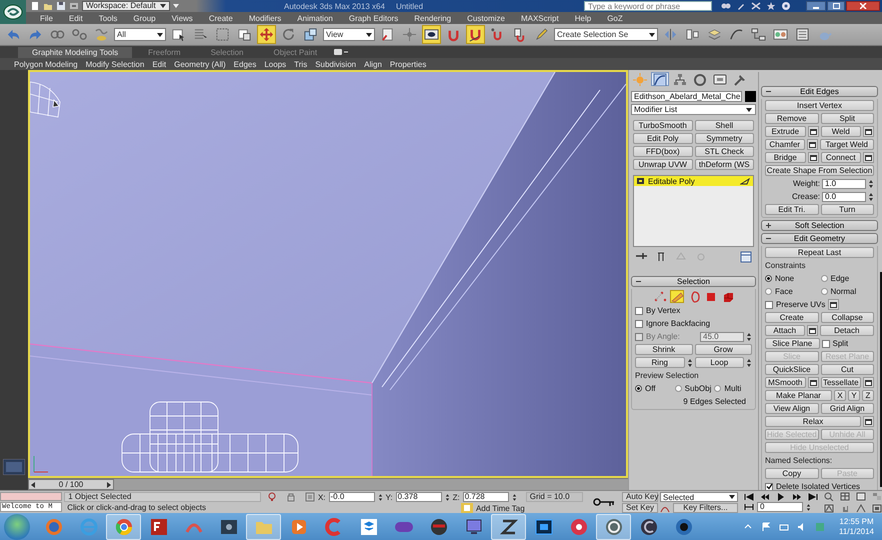 Image resolution: width=882 pixels, height=540 pixels. I want to click on command-button: Insert Vertex, so click(819, 105).